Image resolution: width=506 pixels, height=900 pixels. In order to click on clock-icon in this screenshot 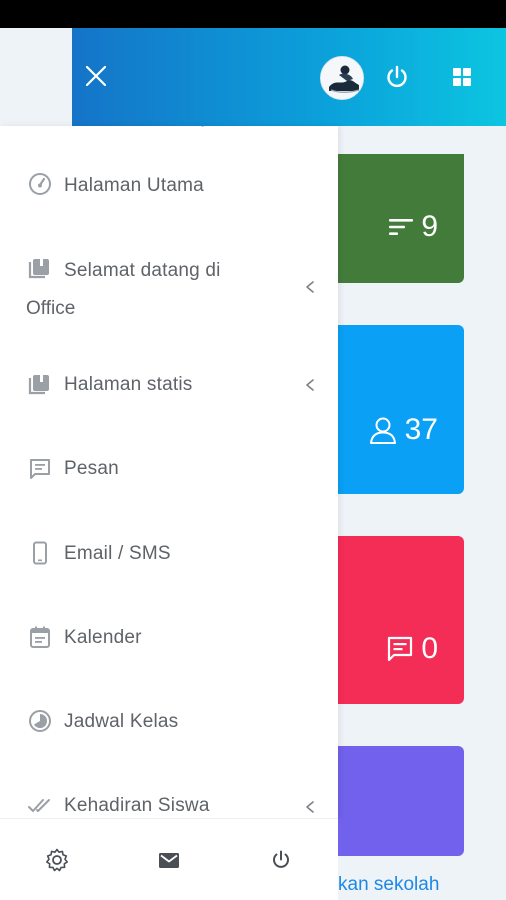, I will do `click(40, 721)`.